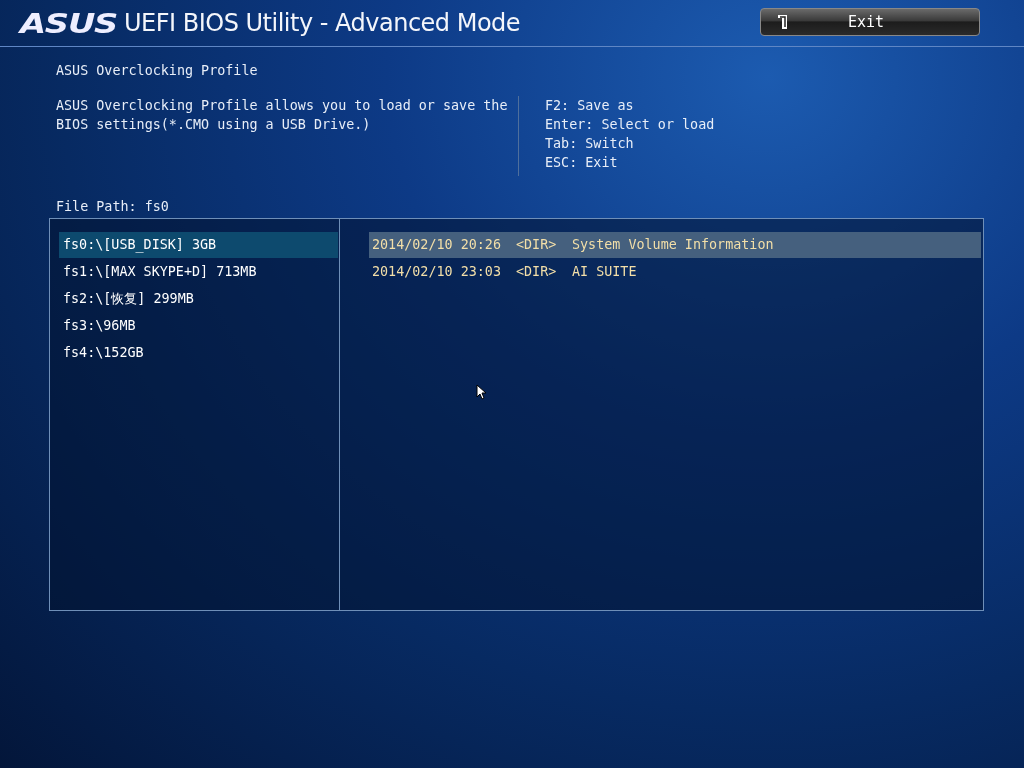  What do you see at coordinates (322, 23) in the screenshot?
I see `app-title: UEFI BIOS Utility - Advanced Mode` at bounding box center [322, 23].